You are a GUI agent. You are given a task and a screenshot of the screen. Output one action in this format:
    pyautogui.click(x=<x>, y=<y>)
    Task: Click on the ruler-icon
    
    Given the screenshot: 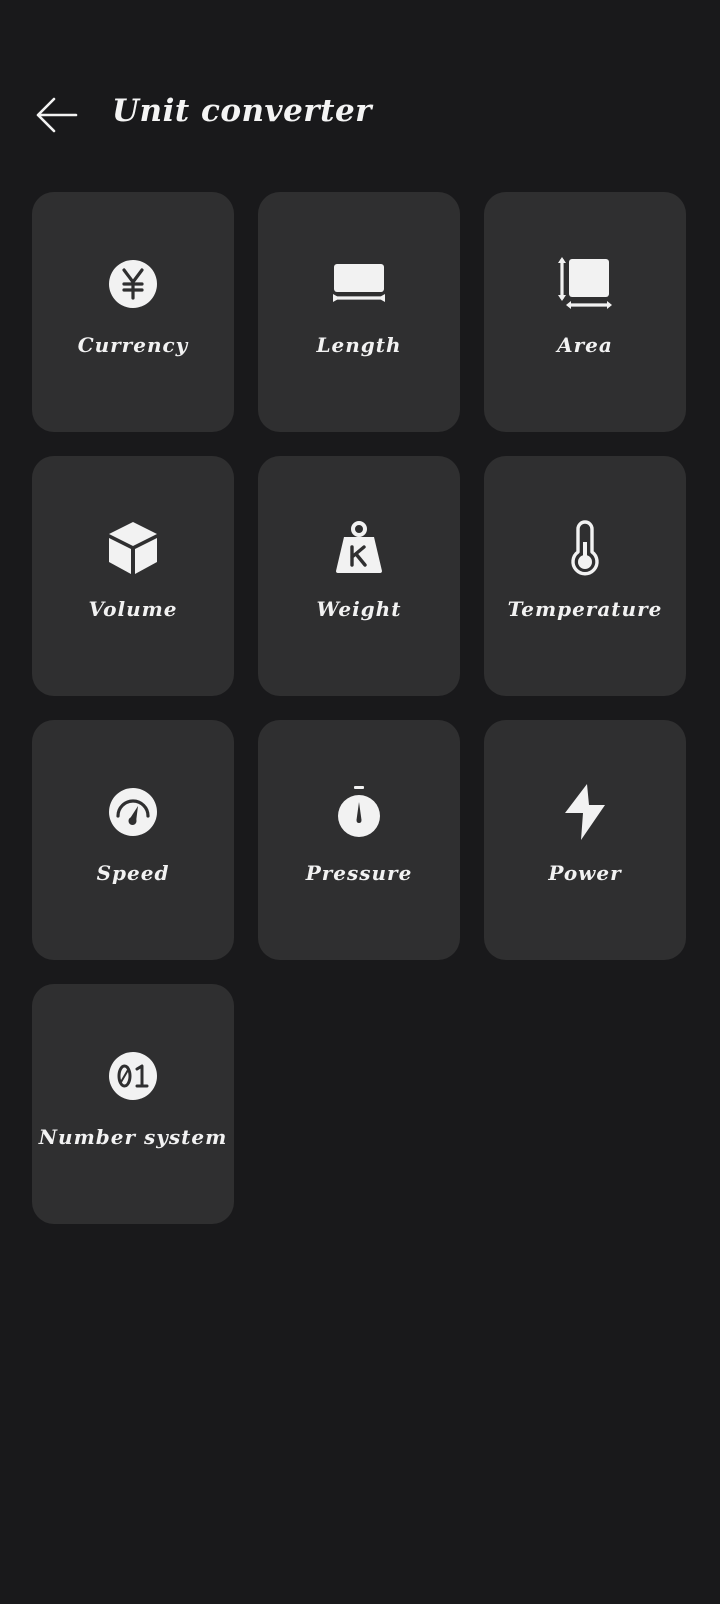 What is the action you would take?
    pyautogui.click(x=359, y=283)
    